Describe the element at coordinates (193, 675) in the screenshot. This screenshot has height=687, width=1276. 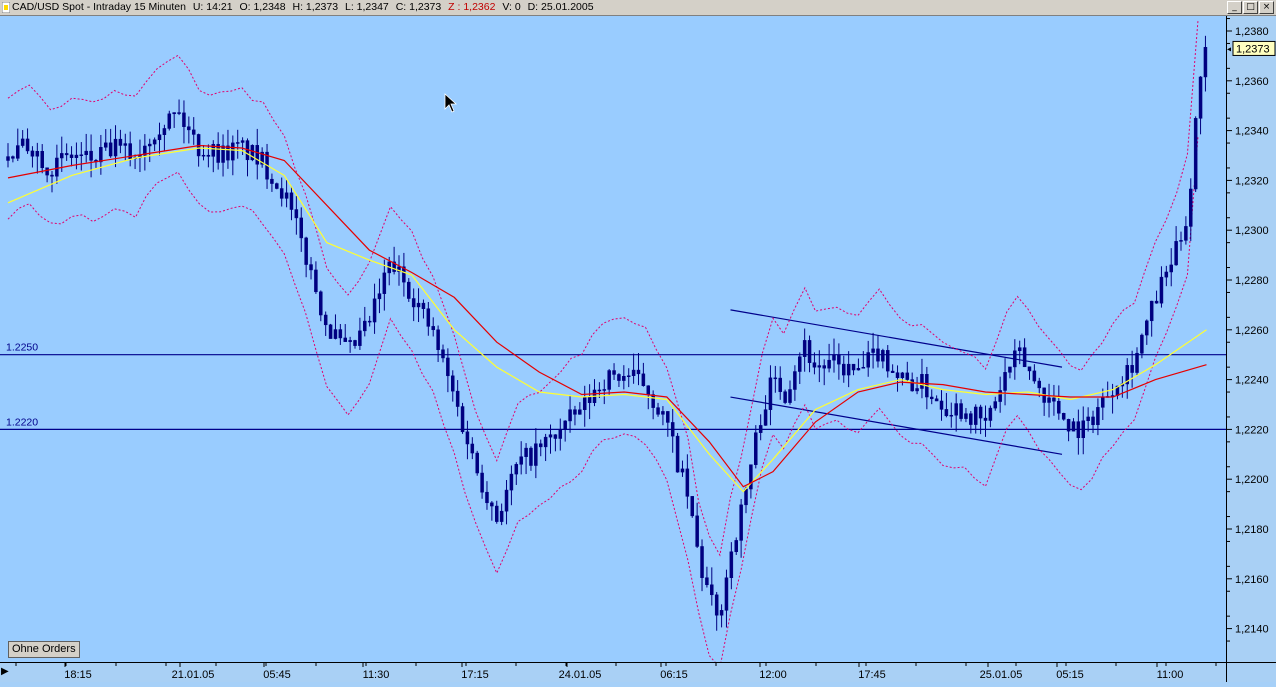
I see `time-tick-label: 21.01.05` at that location.